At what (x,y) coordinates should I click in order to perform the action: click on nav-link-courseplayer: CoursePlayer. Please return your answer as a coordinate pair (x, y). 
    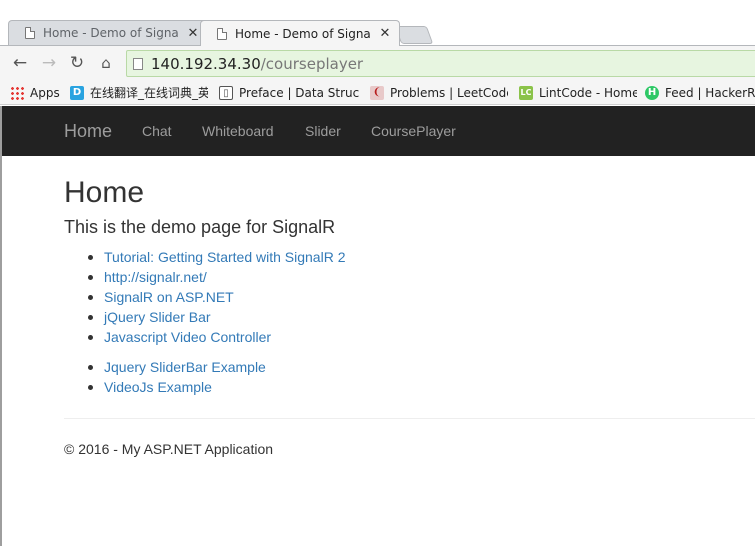
    Looking at the image, I should click on (413, 131).